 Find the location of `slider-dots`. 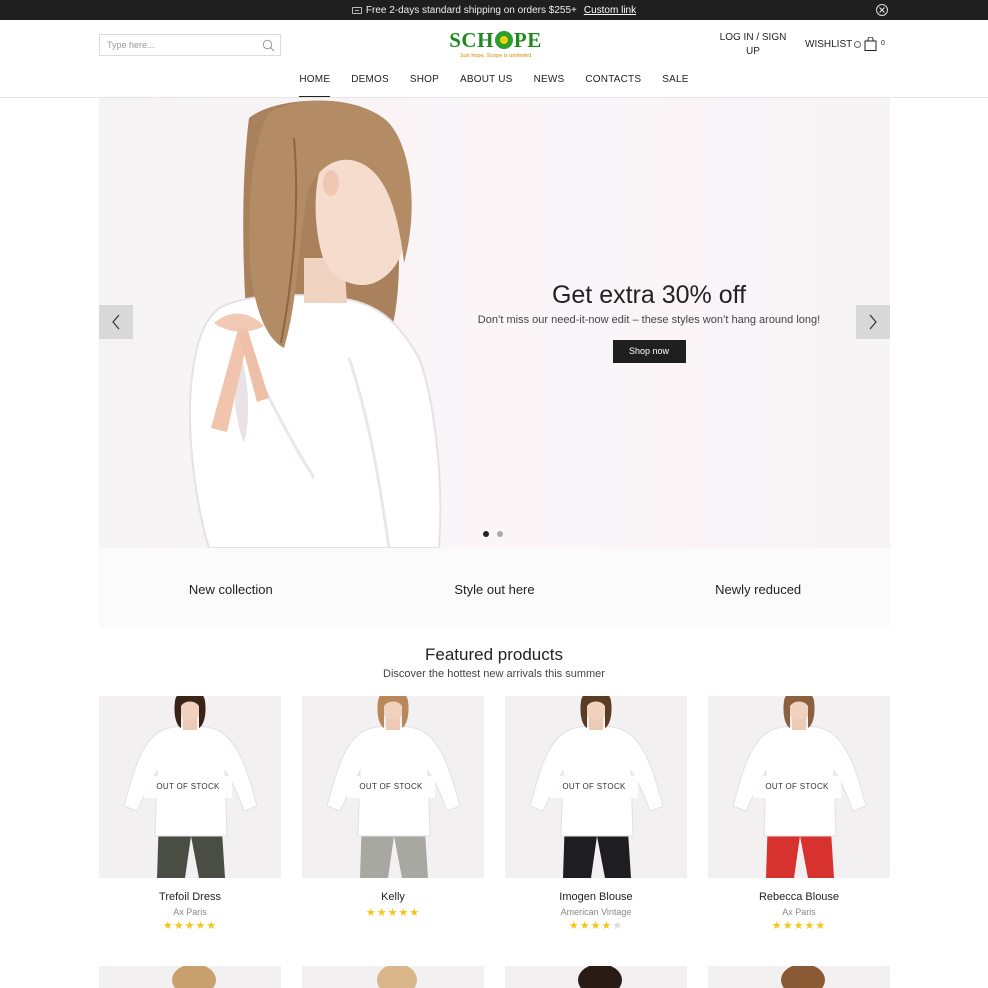

slider-dots is located at coordinates (497, 534).